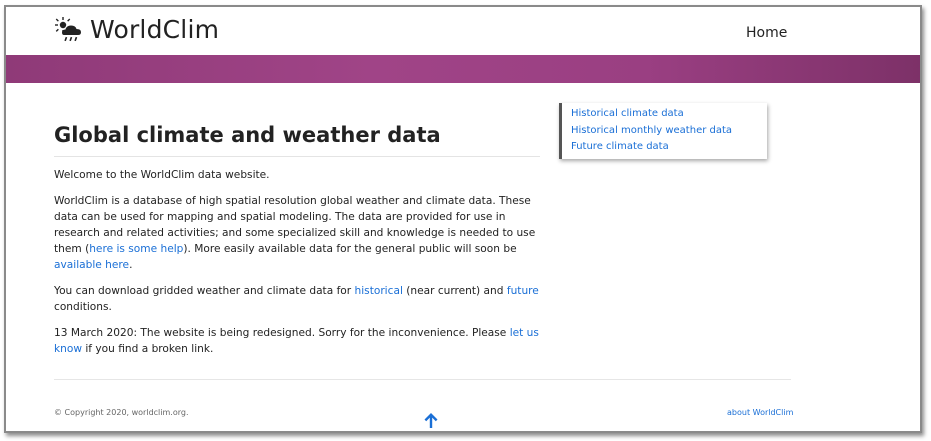 The image size is (931, 441). Describe the element at coordinates (155, 29) in the screenshot. I see `brand-name: WorldClim` at that location.